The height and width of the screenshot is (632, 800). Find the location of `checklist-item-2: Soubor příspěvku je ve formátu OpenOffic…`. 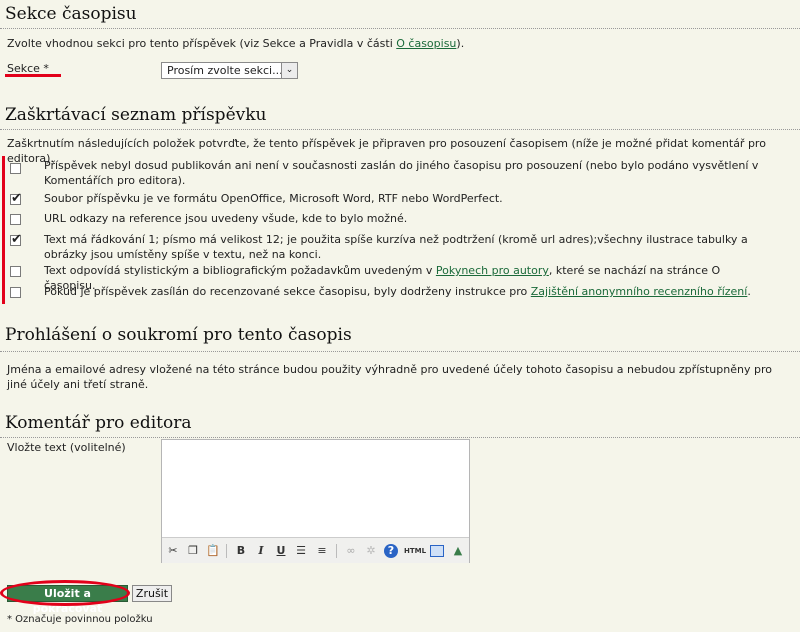

checklist-item-2: Soubor příspěvku je ve formátu OpenOffic… is located at coordinates (273, 198).